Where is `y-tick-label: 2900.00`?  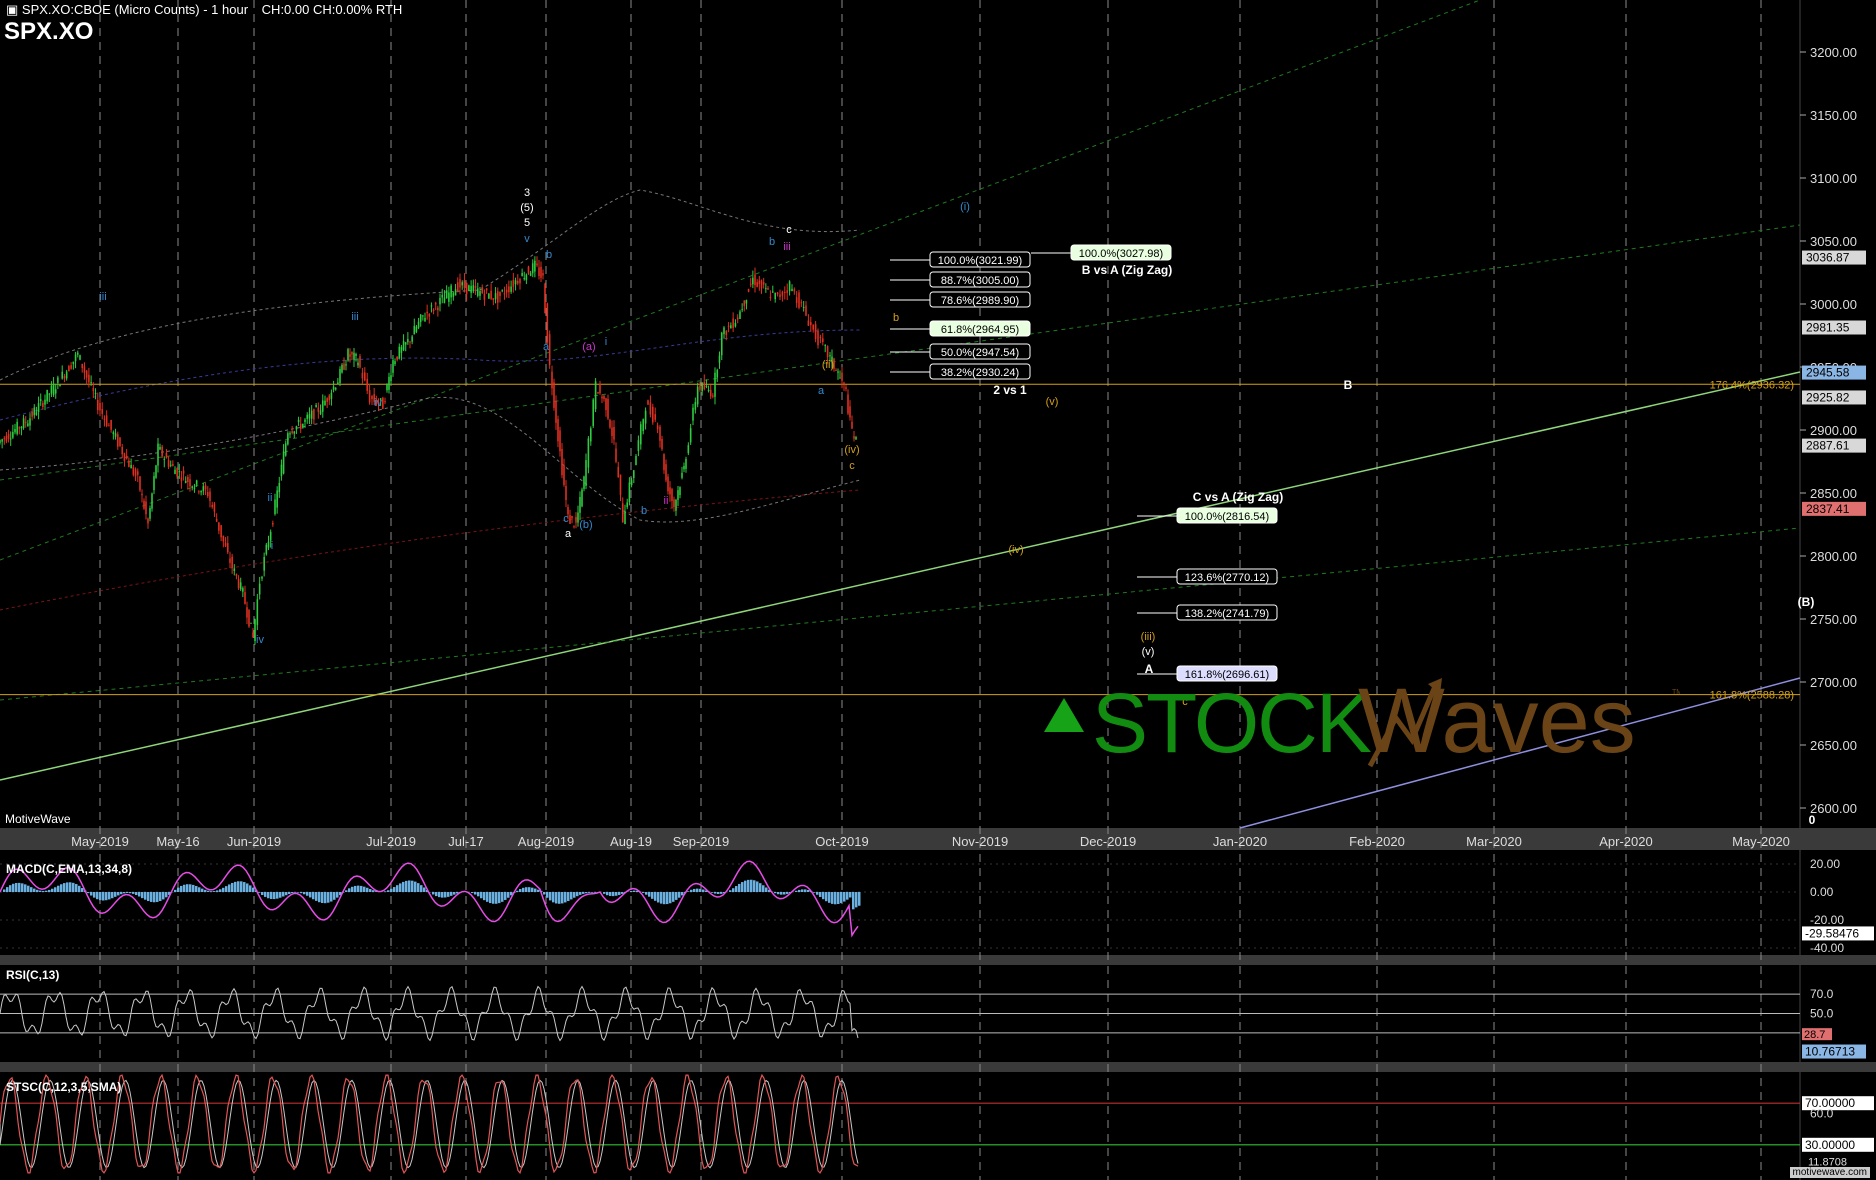 y-tick-label: 2900.00 is located at coordinates (1833, 430).